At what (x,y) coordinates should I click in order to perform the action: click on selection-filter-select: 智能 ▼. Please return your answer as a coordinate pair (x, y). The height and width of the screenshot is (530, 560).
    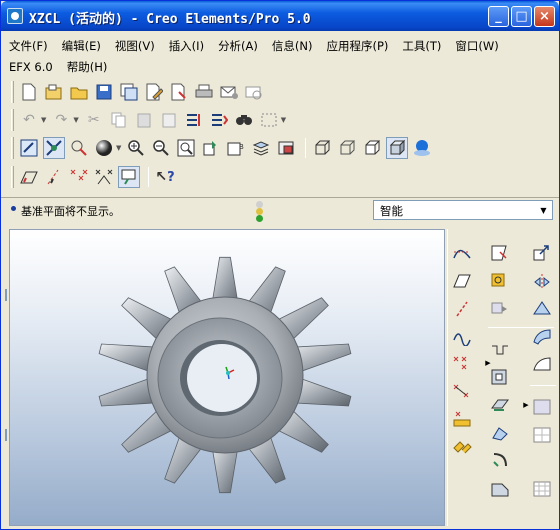
    Looking at the image, I should click on (463, 210).